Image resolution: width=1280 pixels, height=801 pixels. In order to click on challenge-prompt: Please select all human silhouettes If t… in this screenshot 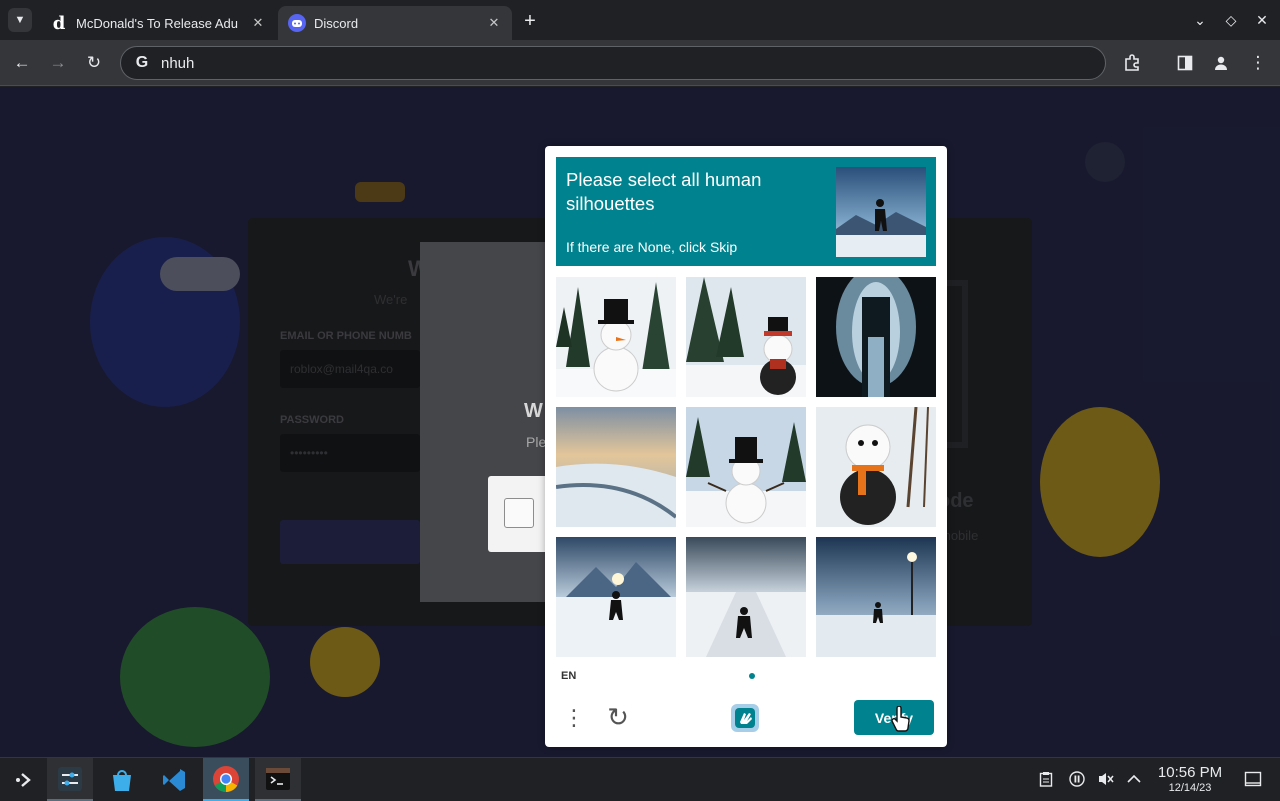, I will do `click(746, 211)`.